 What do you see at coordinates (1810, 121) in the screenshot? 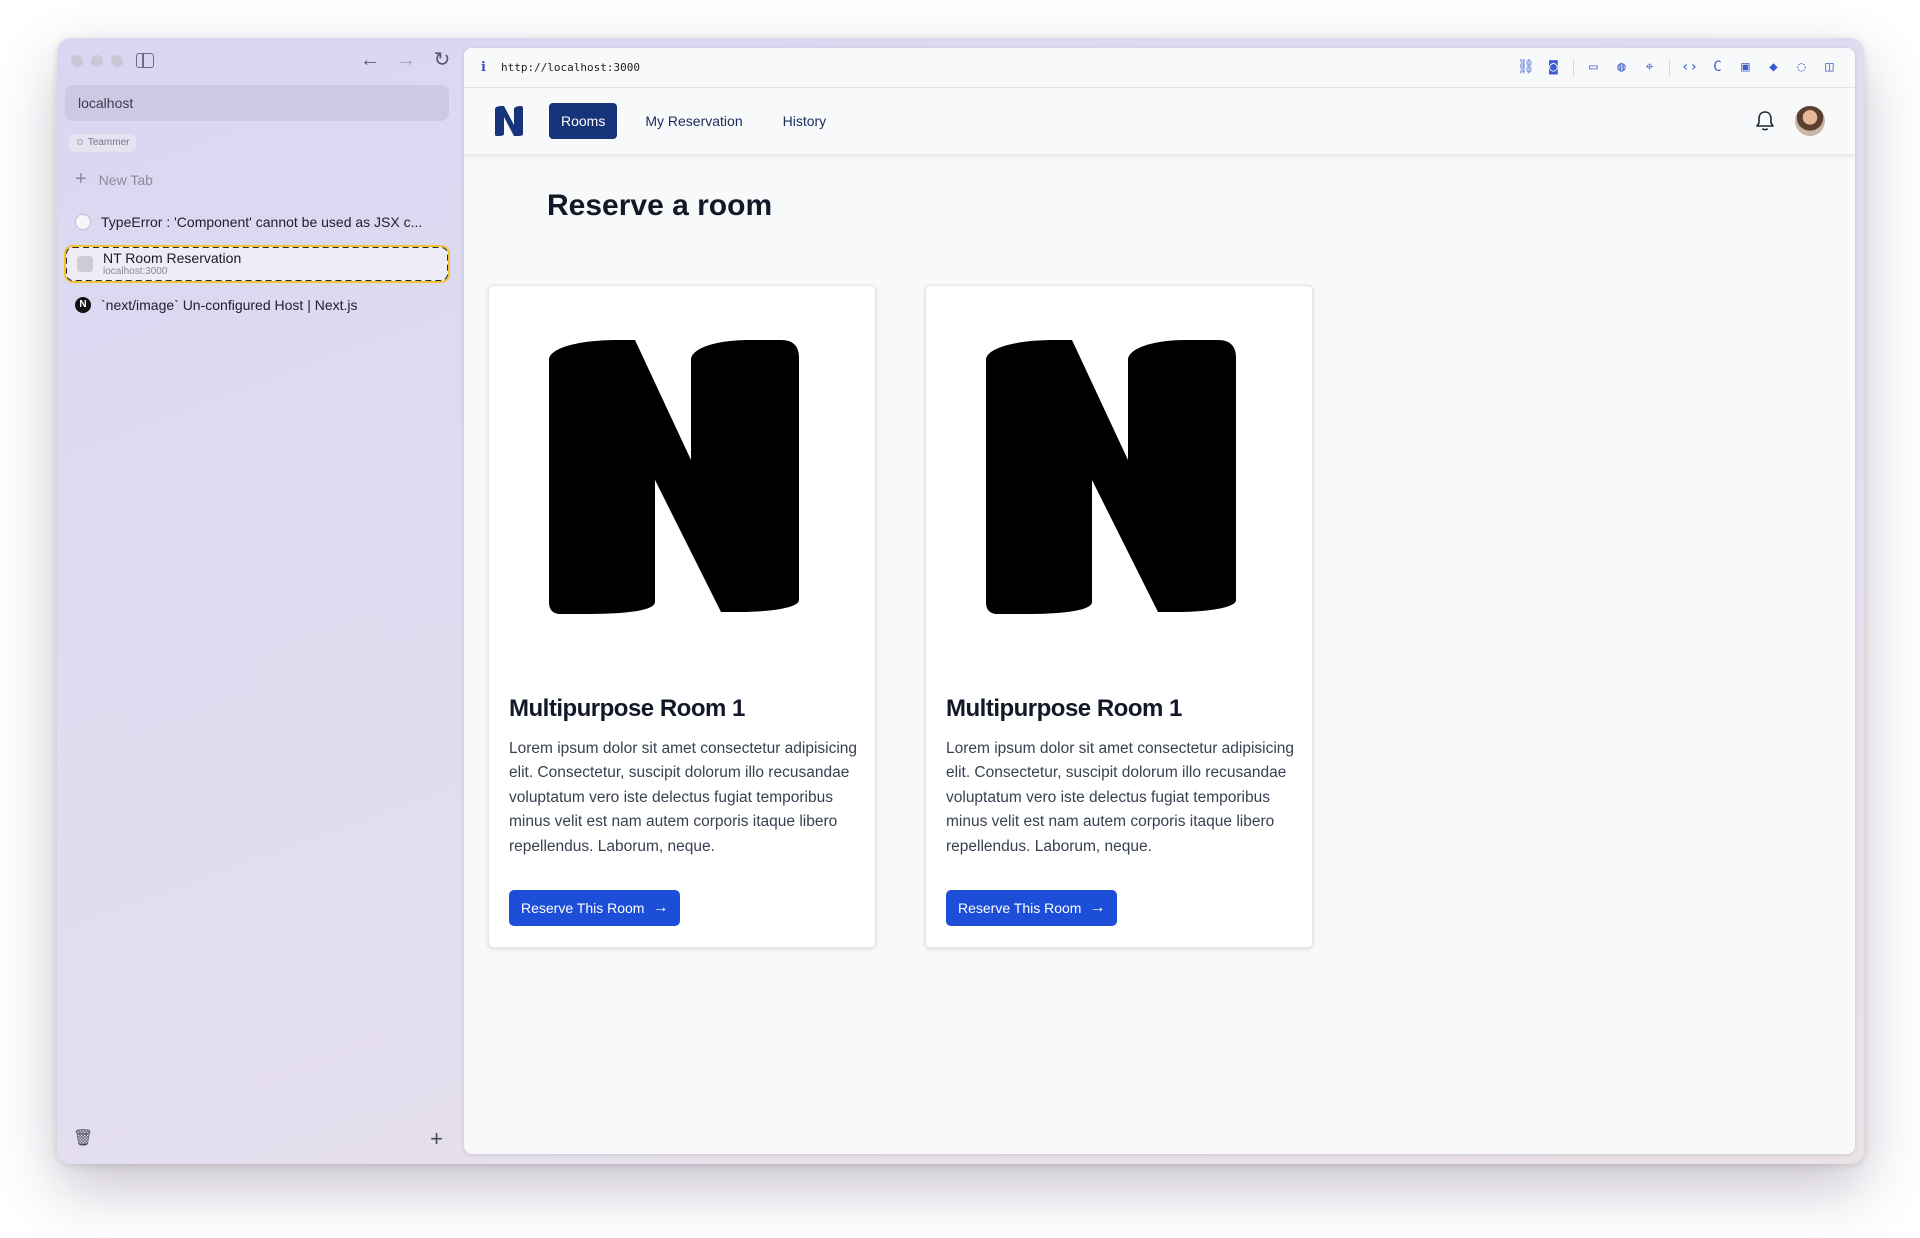
I see `user-avatar` at bounding box center [1810, 121].